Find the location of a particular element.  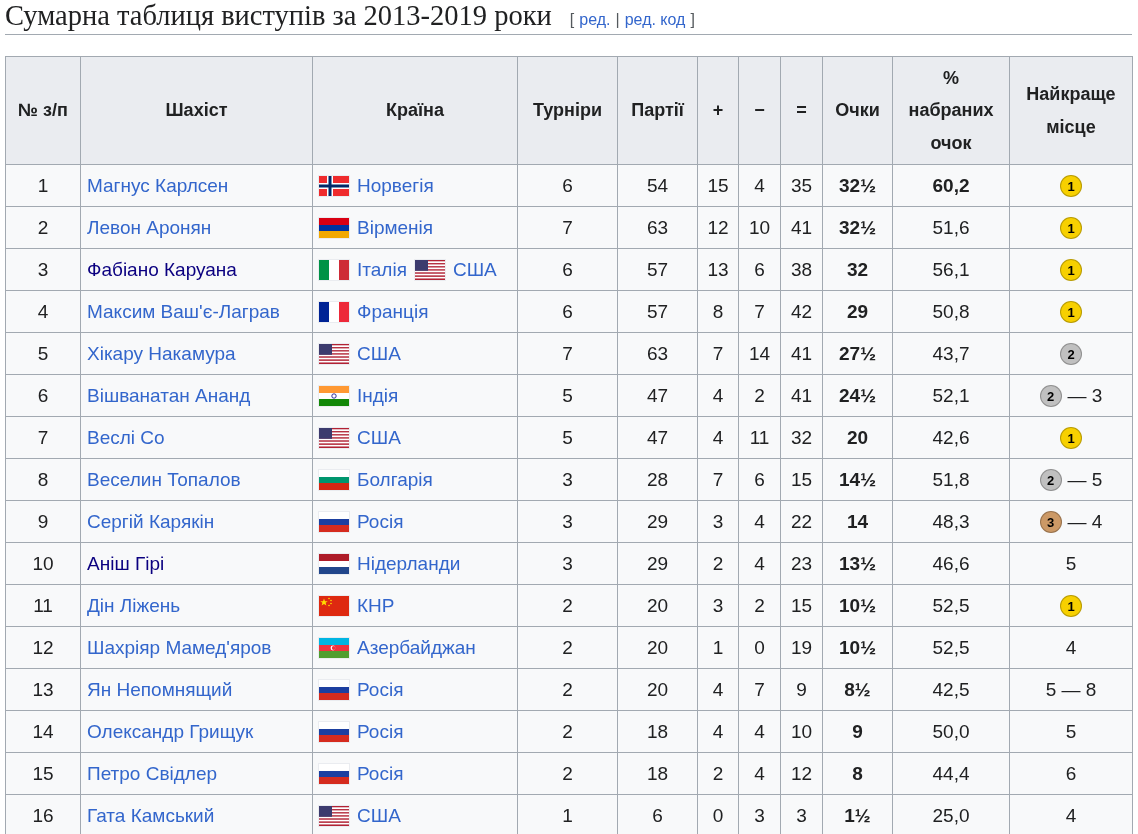

table-cell: 35 is located at coordinates (801, 185).